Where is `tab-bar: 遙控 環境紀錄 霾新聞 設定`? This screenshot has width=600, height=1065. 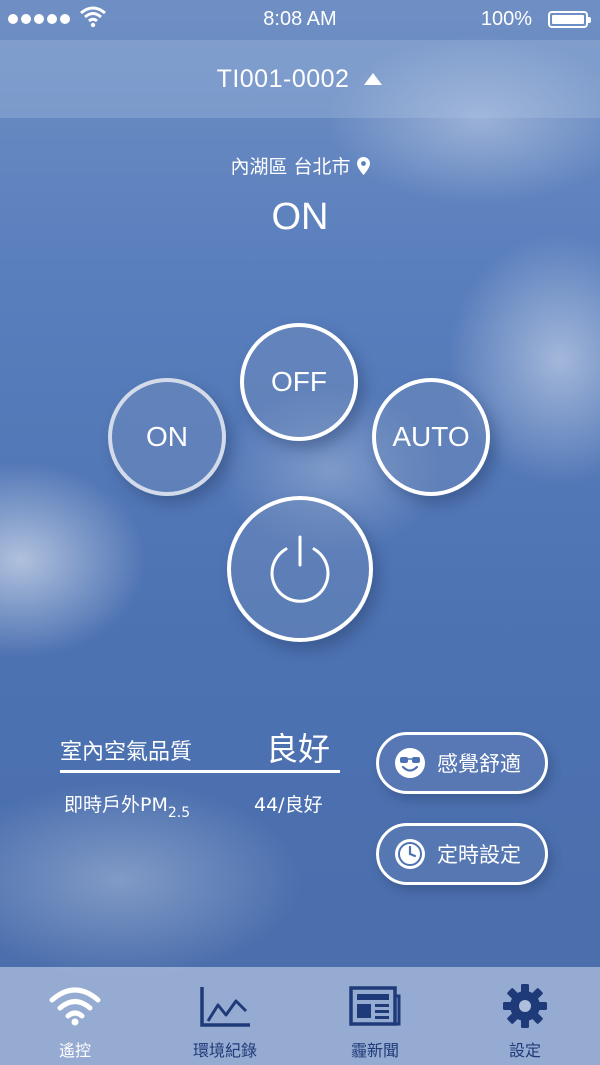 tab-bar: 遙控 環境紀錄 霾新聞 設定 is located at coordinates (300, 1016).